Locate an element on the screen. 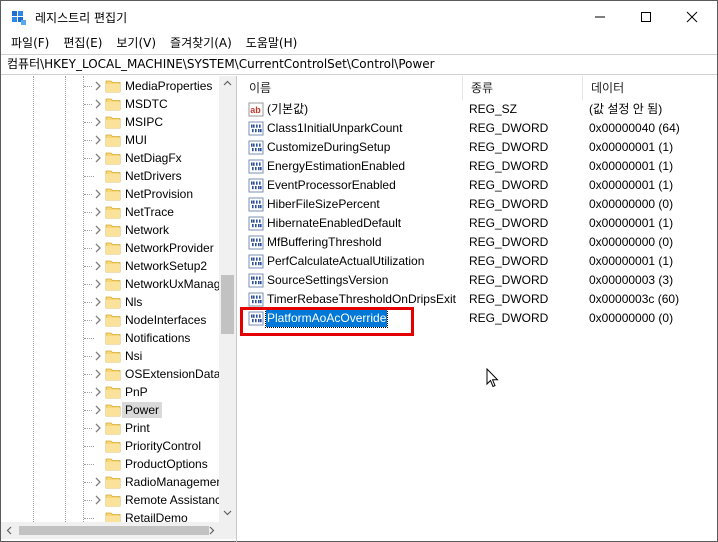  tree-item: Notifications is located at coordinates (110, 338).